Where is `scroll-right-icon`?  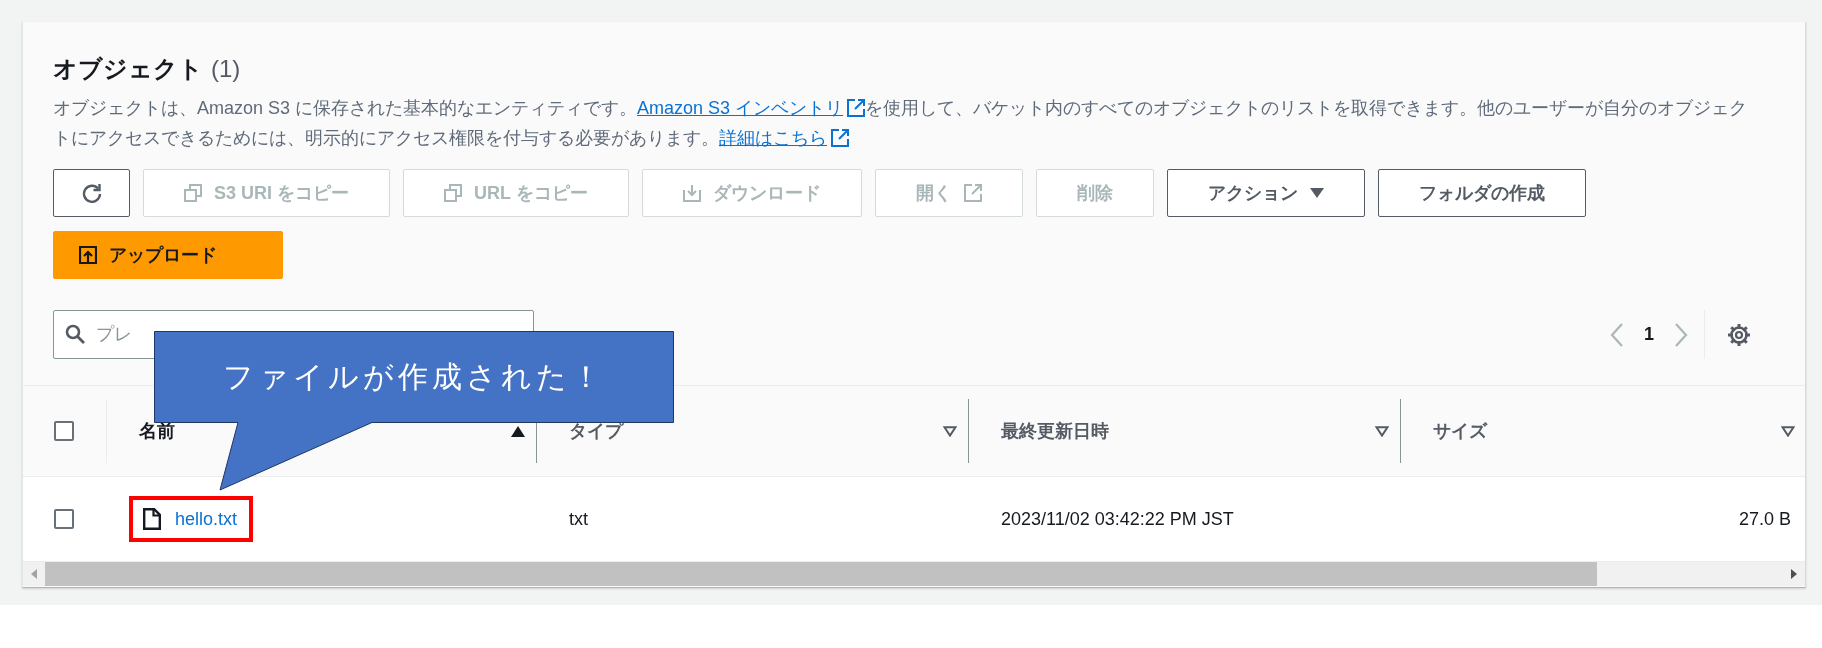
scroll-right-icon is located at coordinates (1794, 574).